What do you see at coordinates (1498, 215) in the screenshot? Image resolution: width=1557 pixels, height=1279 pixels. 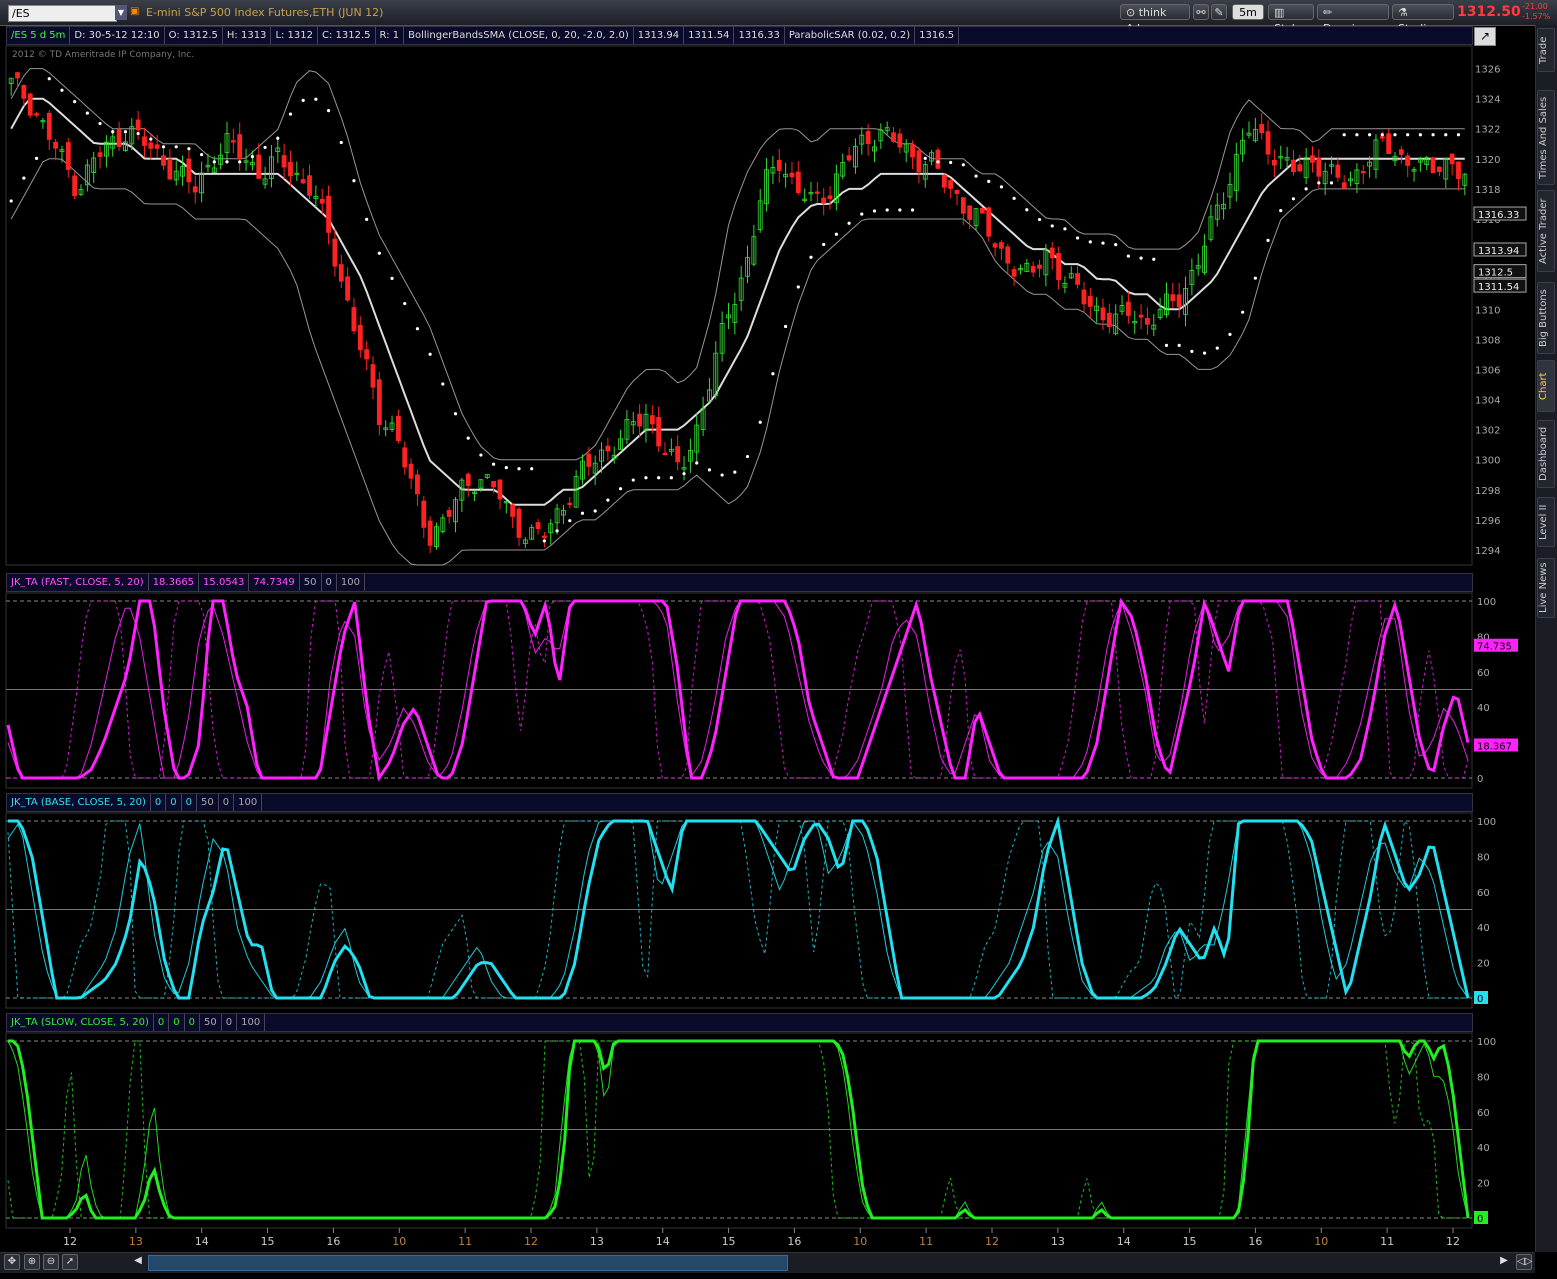 I see `price-label: 1316.33` at bounding box center [1498, 215].